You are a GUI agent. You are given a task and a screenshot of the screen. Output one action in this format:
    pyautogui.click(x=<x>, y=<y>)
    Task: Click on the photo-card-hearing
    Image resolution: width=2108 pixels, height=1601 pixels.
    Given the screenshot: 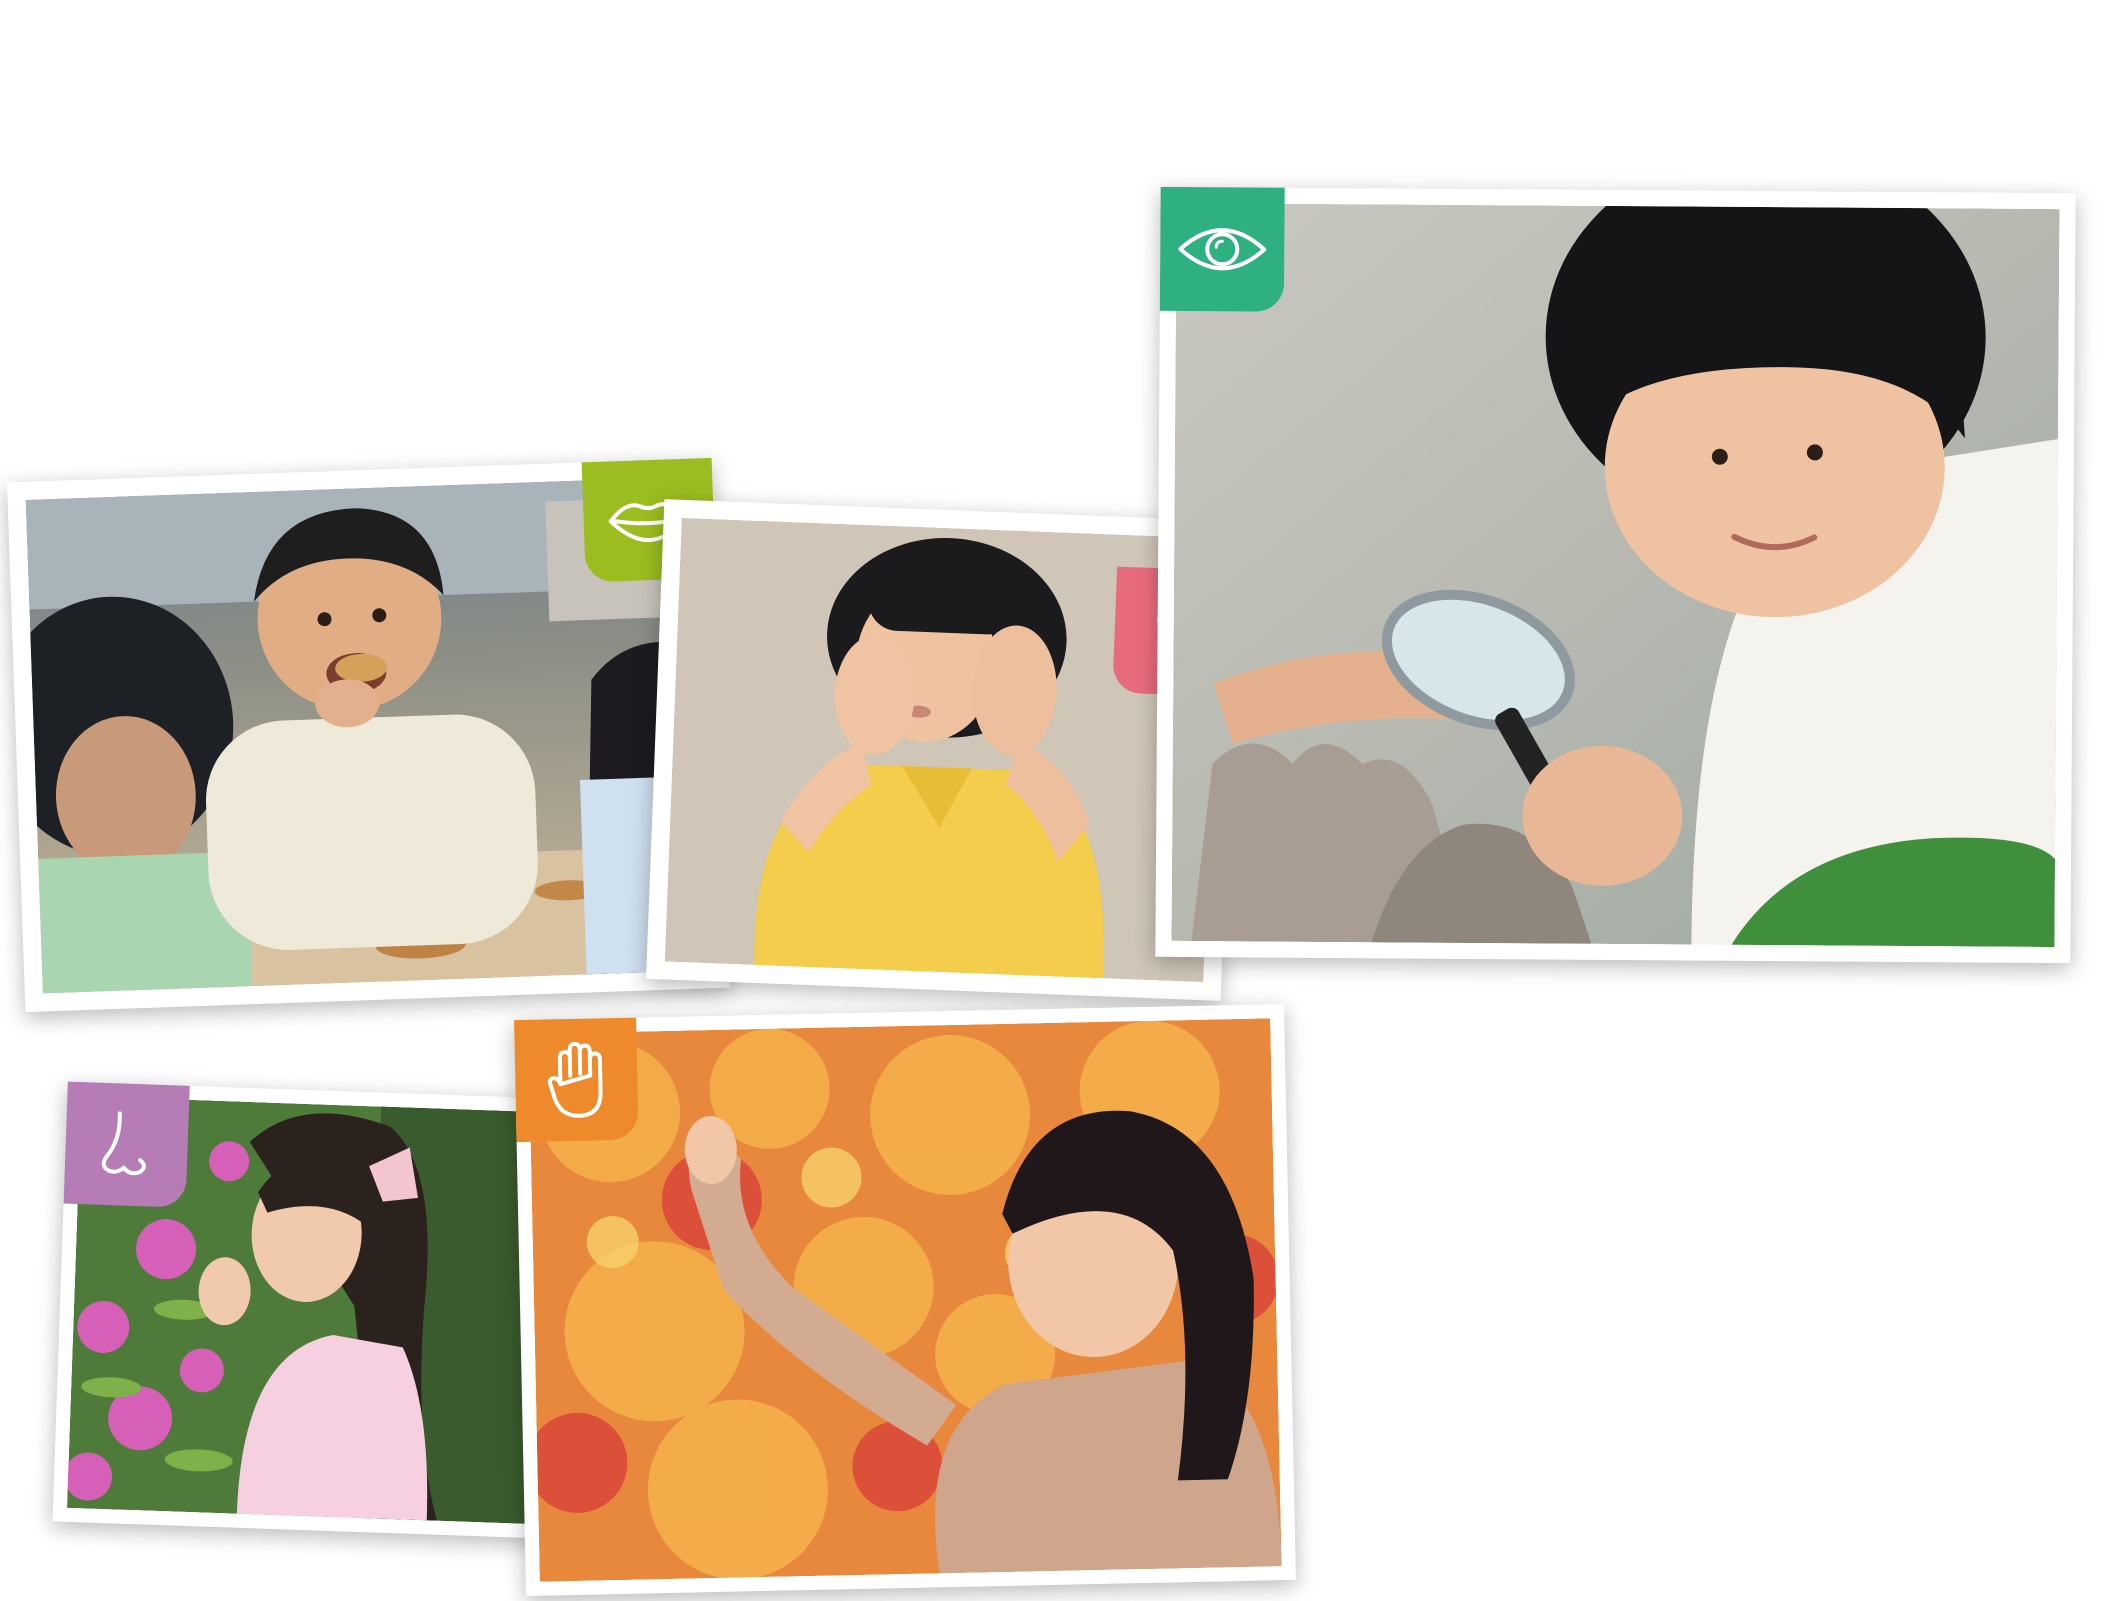 What is the action you would take?
    pyautogui.click(x=942, y=750)
    